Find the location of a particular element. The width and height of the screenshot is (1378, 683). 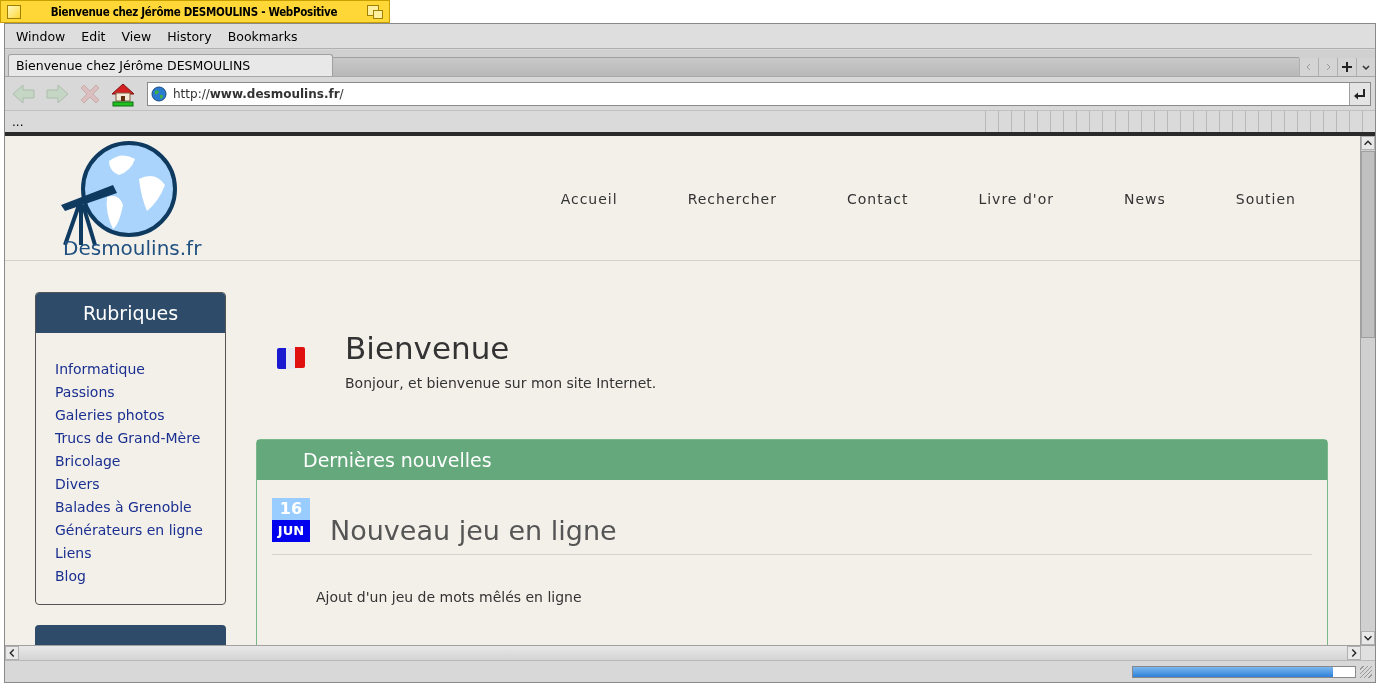

category-link: Liens is located at coordinates (140, 553).